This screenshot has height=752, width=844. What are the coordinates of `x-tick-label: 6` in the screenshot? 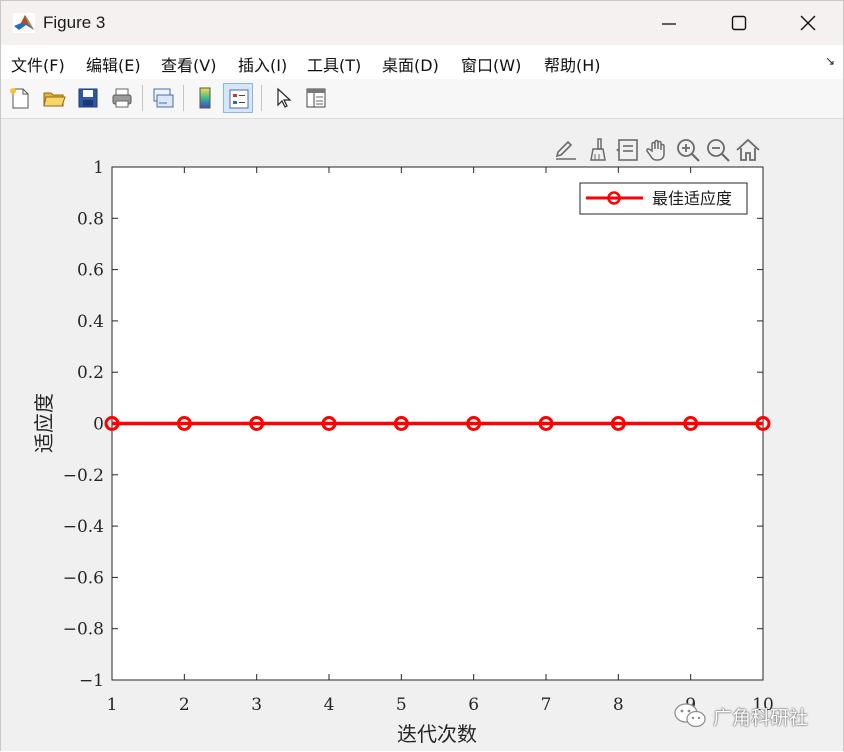 It's located at (473, 705).